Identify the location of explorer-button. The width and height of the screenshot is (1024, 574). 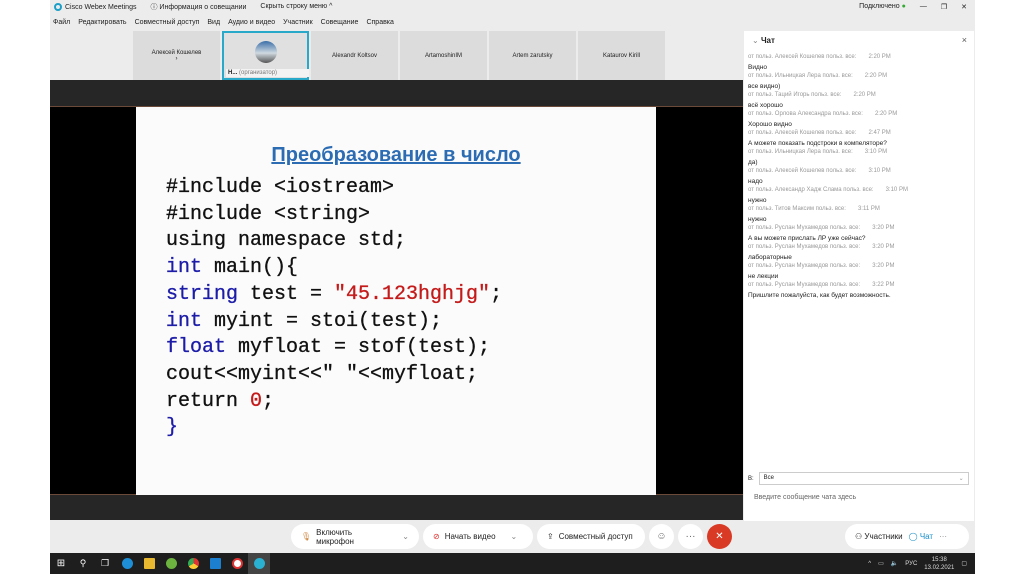
(149, 563).